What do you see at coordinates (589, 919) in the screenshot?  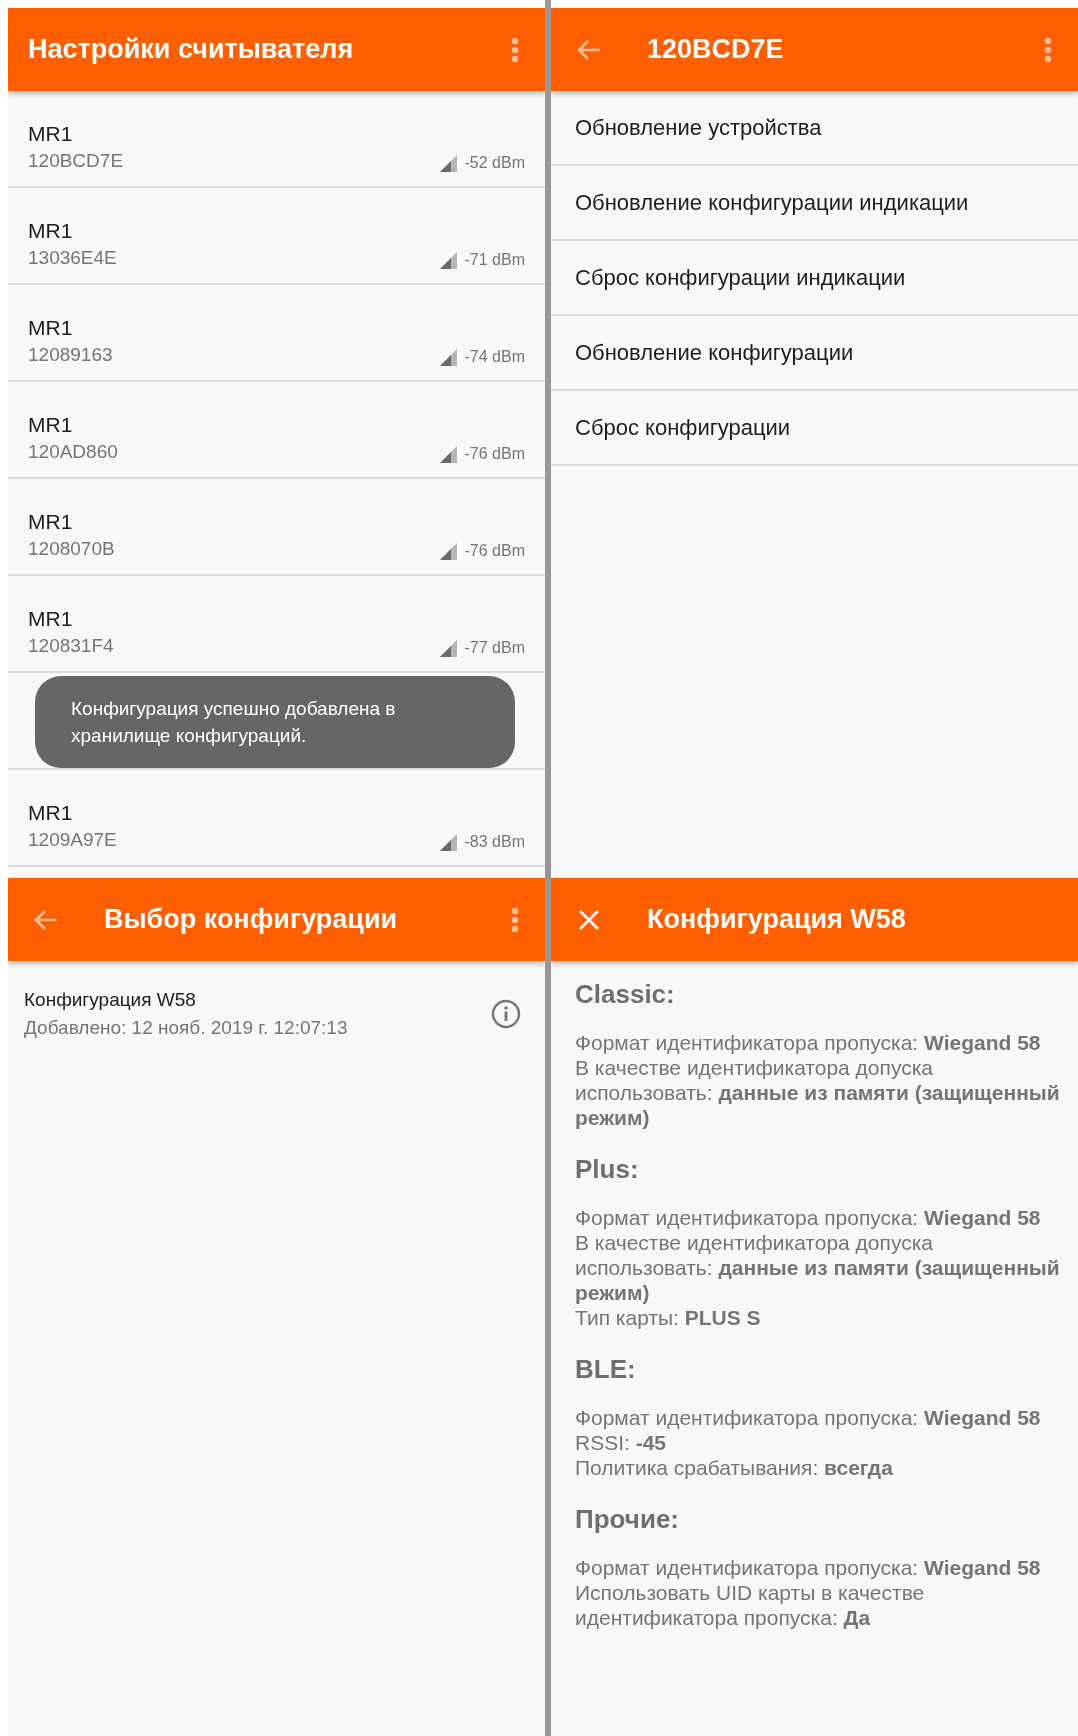 I see `close-icon` at bounding box center [589, 919].